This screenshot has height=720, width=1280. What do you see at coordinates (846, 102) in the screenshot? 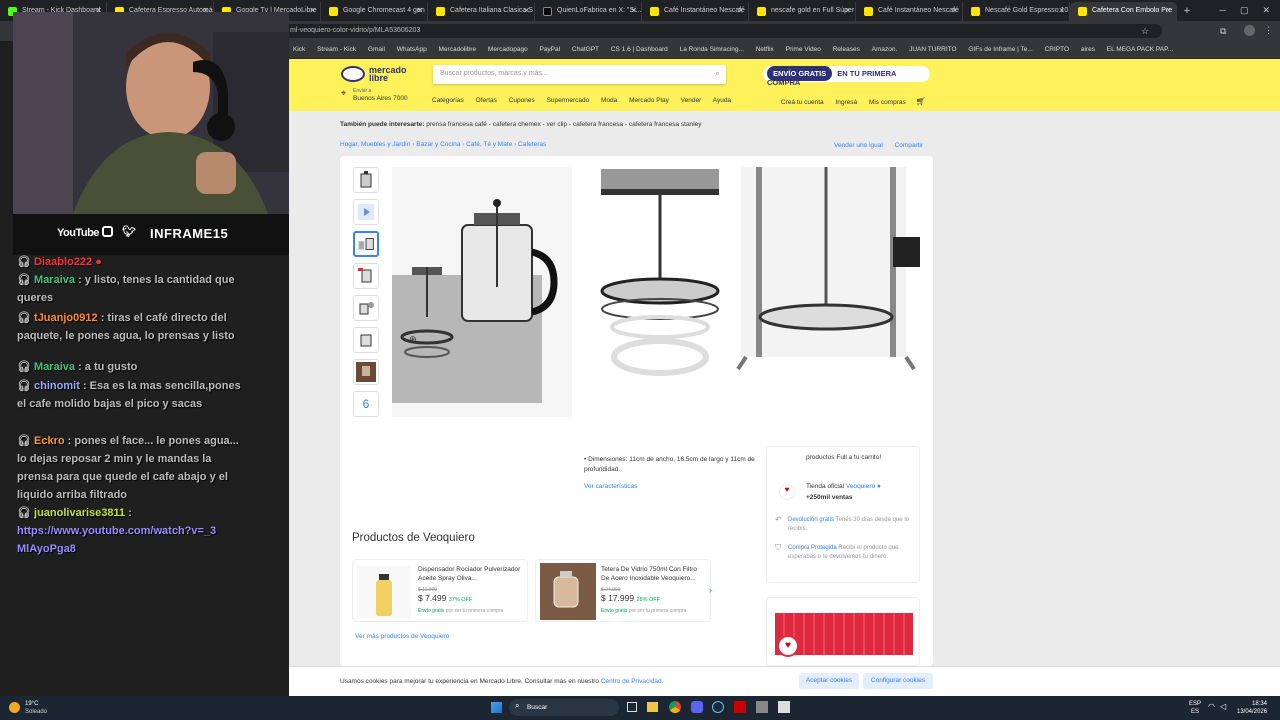
I see `login-link: Ingresá` at bounding box center [846, 102].